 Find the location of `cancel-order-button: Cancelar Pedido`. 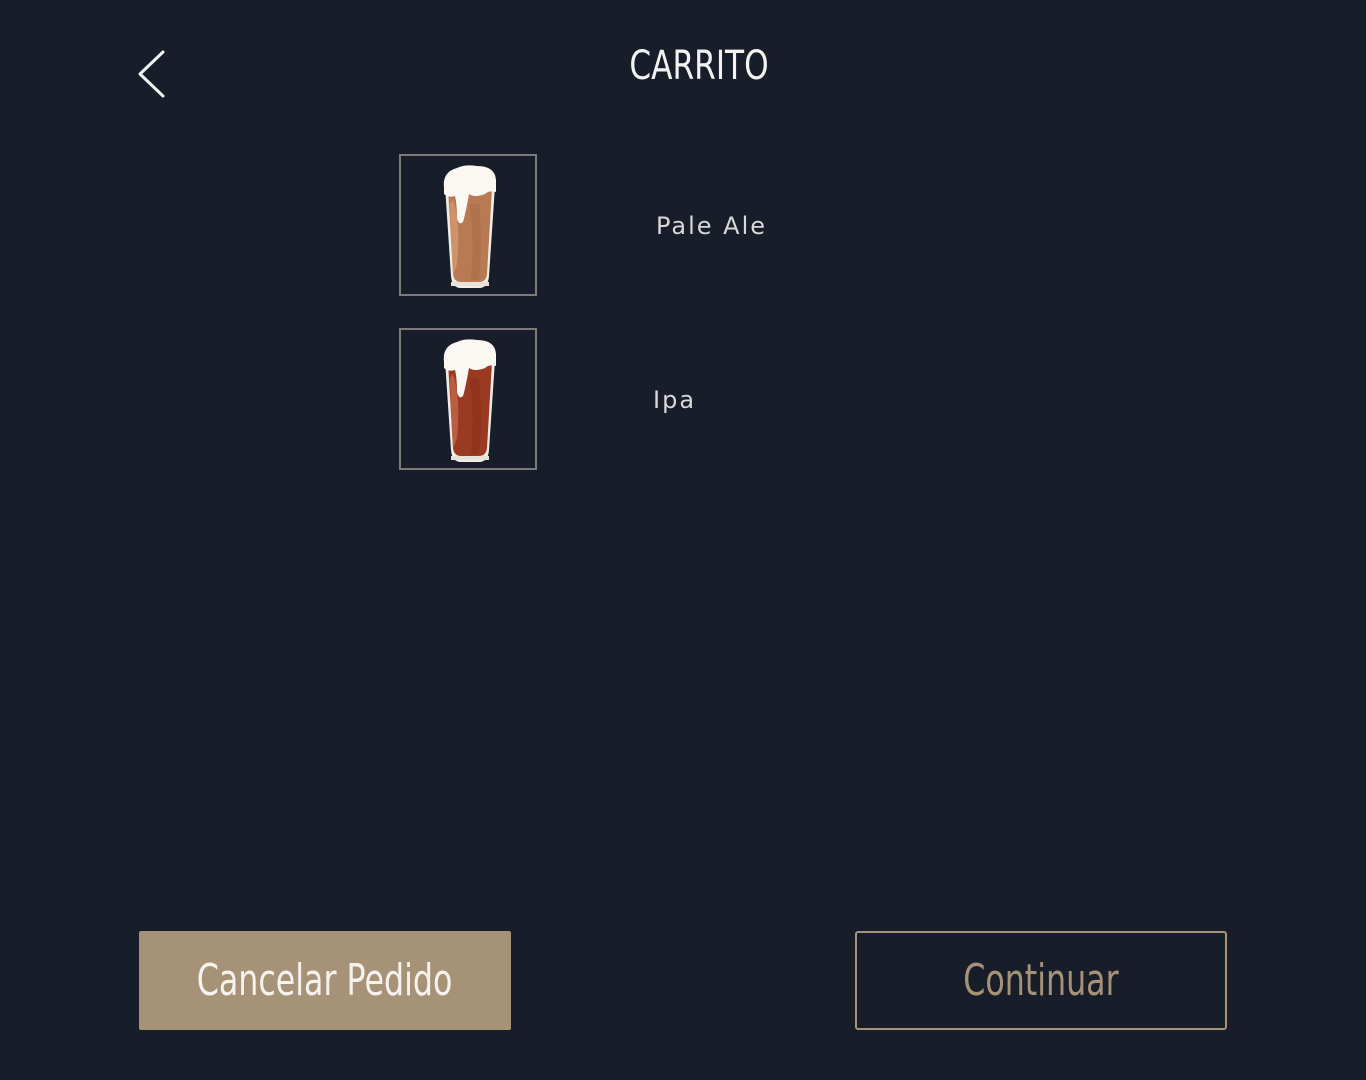

cancel-order-button: Cancelar Pedido is located at coordinates (325, 980).